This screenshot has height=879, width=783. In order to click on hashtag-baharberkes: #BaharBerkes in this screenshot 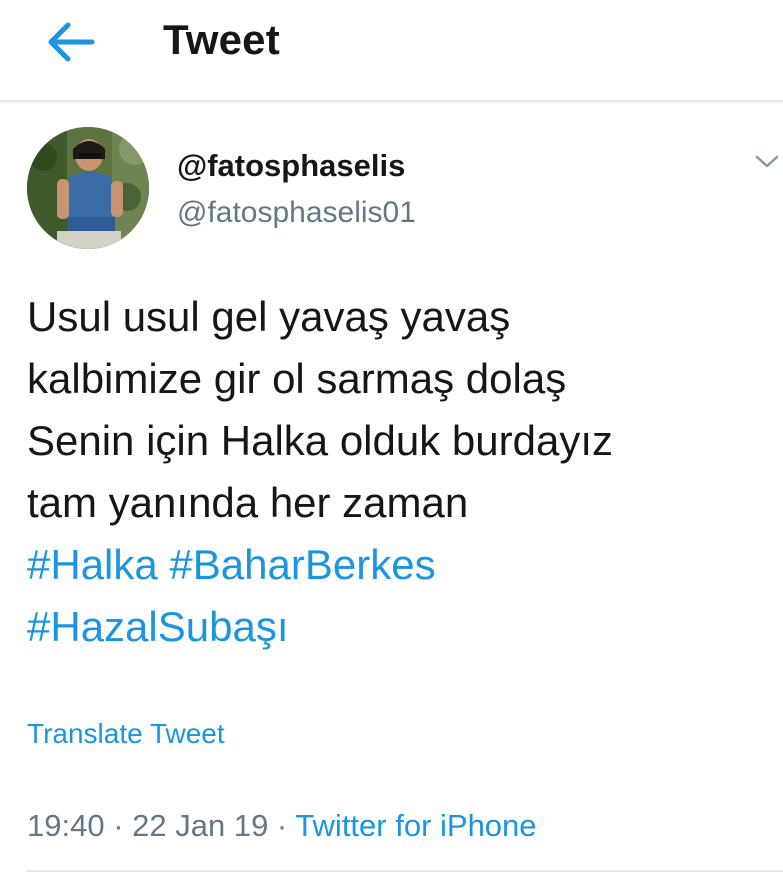, I will do `click(302, 564)`.